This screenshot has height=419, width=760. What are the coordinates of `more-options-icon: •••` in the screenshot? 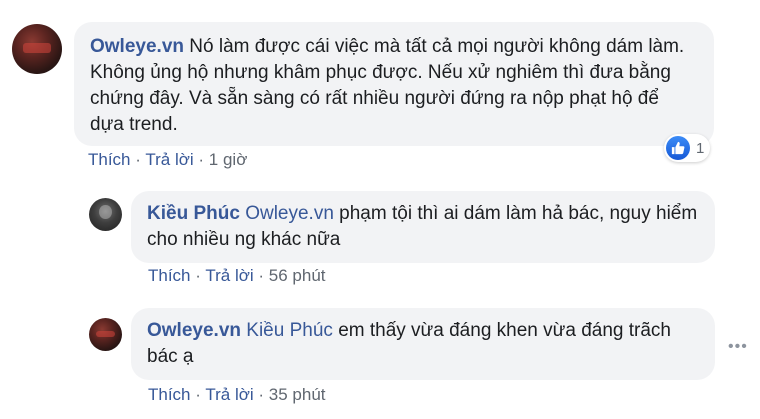 It's located at (738, 347).